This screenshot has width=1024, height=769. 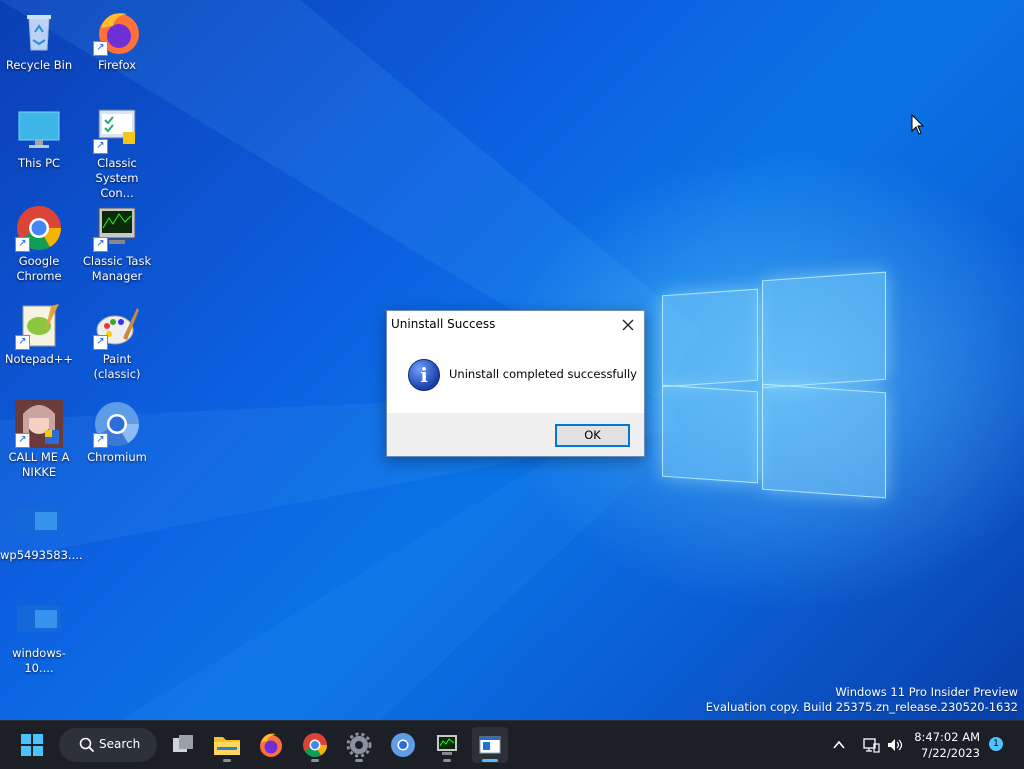 What do you see at coordinates (39, 359) in the screenshot?
I see `desktop-icon-label: Notepad++` at bounding box center [39, 359].